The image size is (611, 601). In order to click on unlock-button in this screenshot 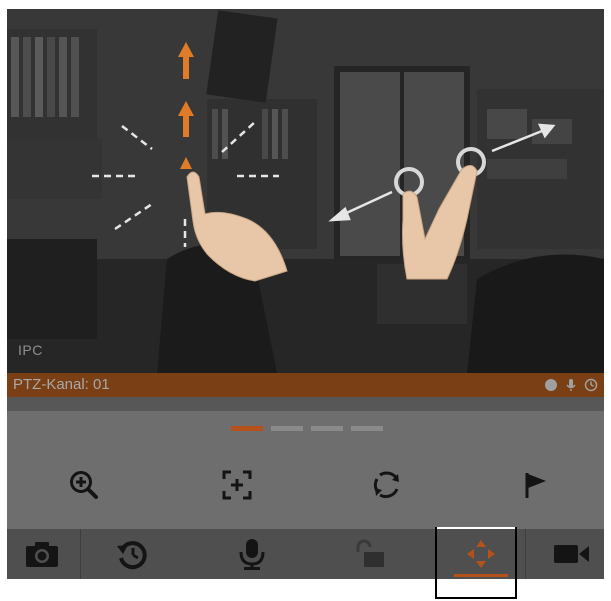, I will do `click(369, 554)`.